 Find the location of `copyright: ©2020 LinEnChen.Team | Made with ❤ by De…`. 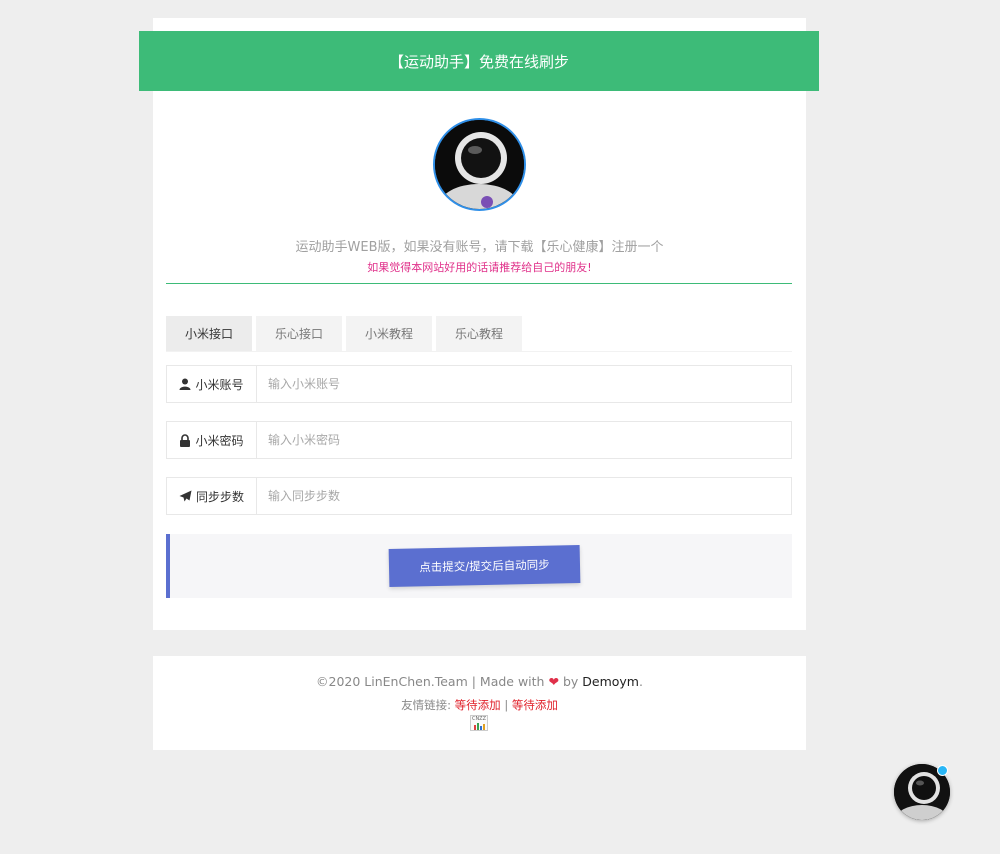

copyright: ©2020 LinEnChen.Team | Made with ❤ by De… is located at coordinates (479, 681).